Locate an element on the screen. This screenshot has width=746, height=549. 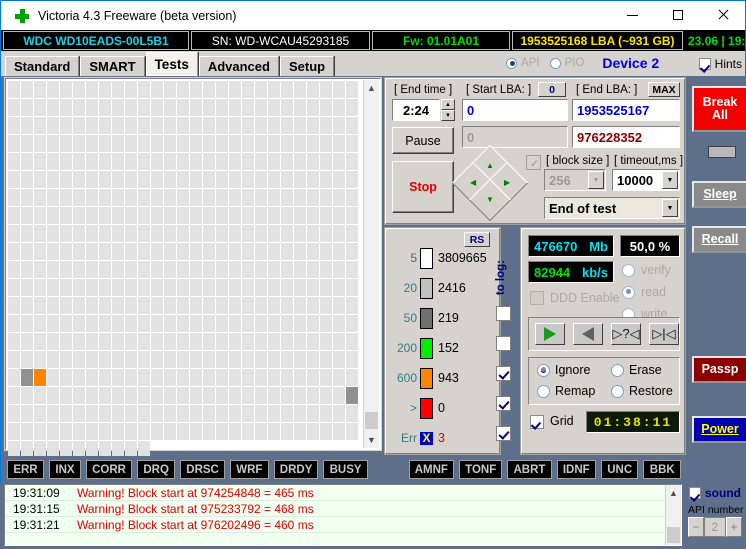
nav-lock-checkbox: ✓ is located at coordinates (533, 162).